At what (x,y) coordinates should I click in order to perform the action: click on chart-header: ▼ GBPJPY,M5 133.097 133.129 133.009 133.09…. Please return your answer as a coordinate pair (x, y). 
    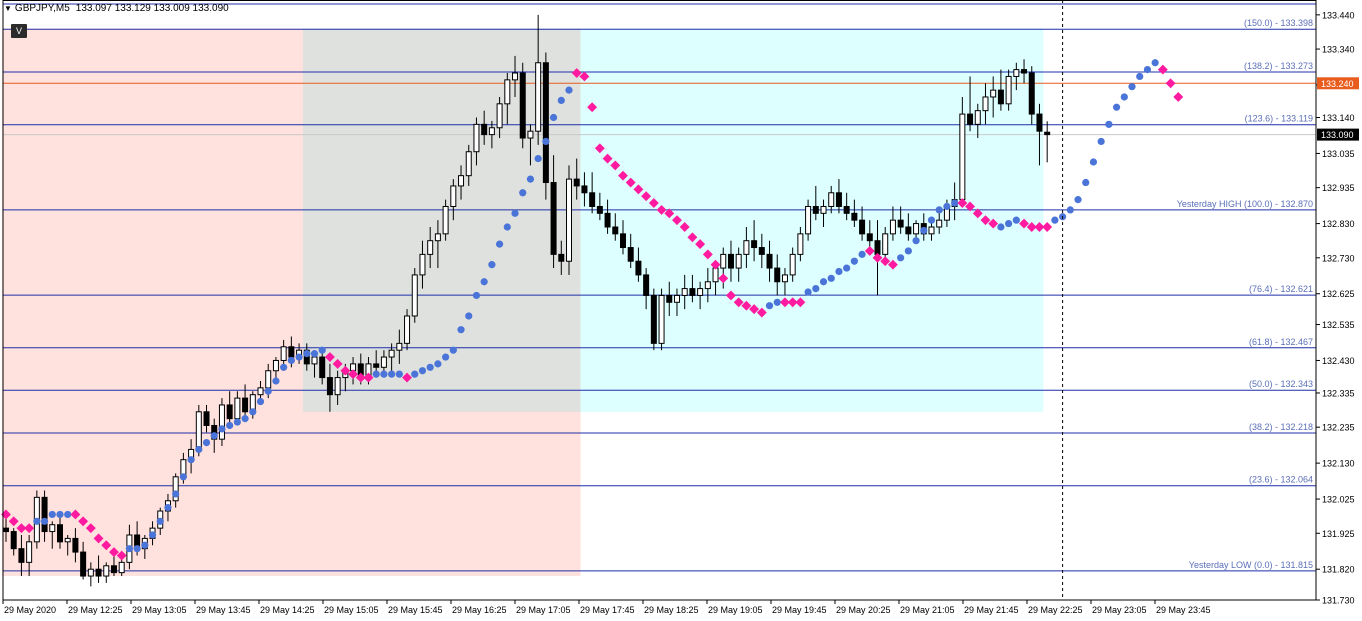
    Looking at the image, I should click on (116, 8).